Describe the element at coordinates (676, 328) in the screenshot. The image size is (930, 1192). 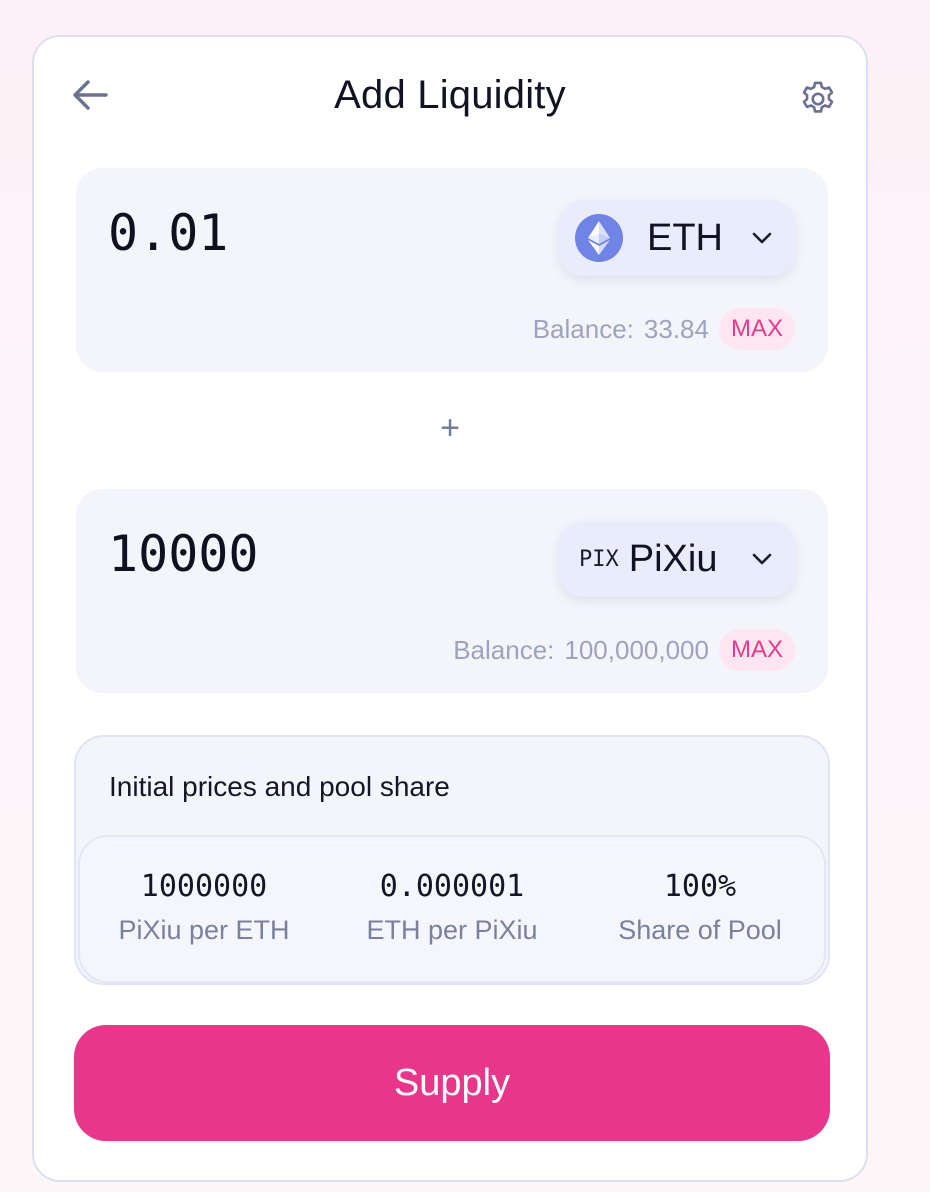
I see `balance-value: 33.84` at that location.